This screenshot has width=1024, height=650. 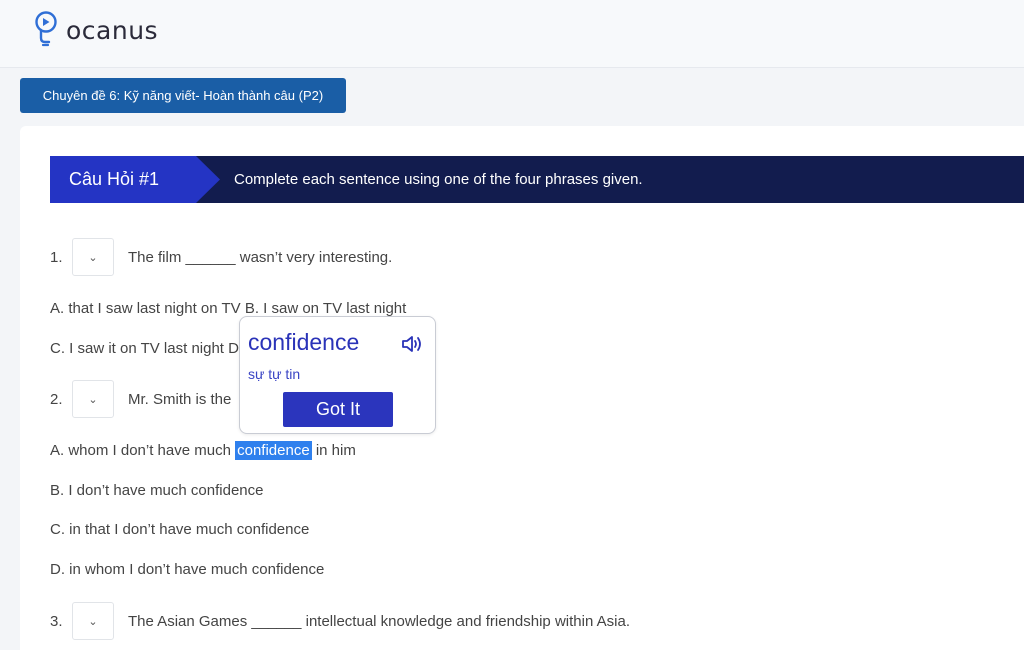 I want to click on speaker-icon, so click(x=413, y=346).